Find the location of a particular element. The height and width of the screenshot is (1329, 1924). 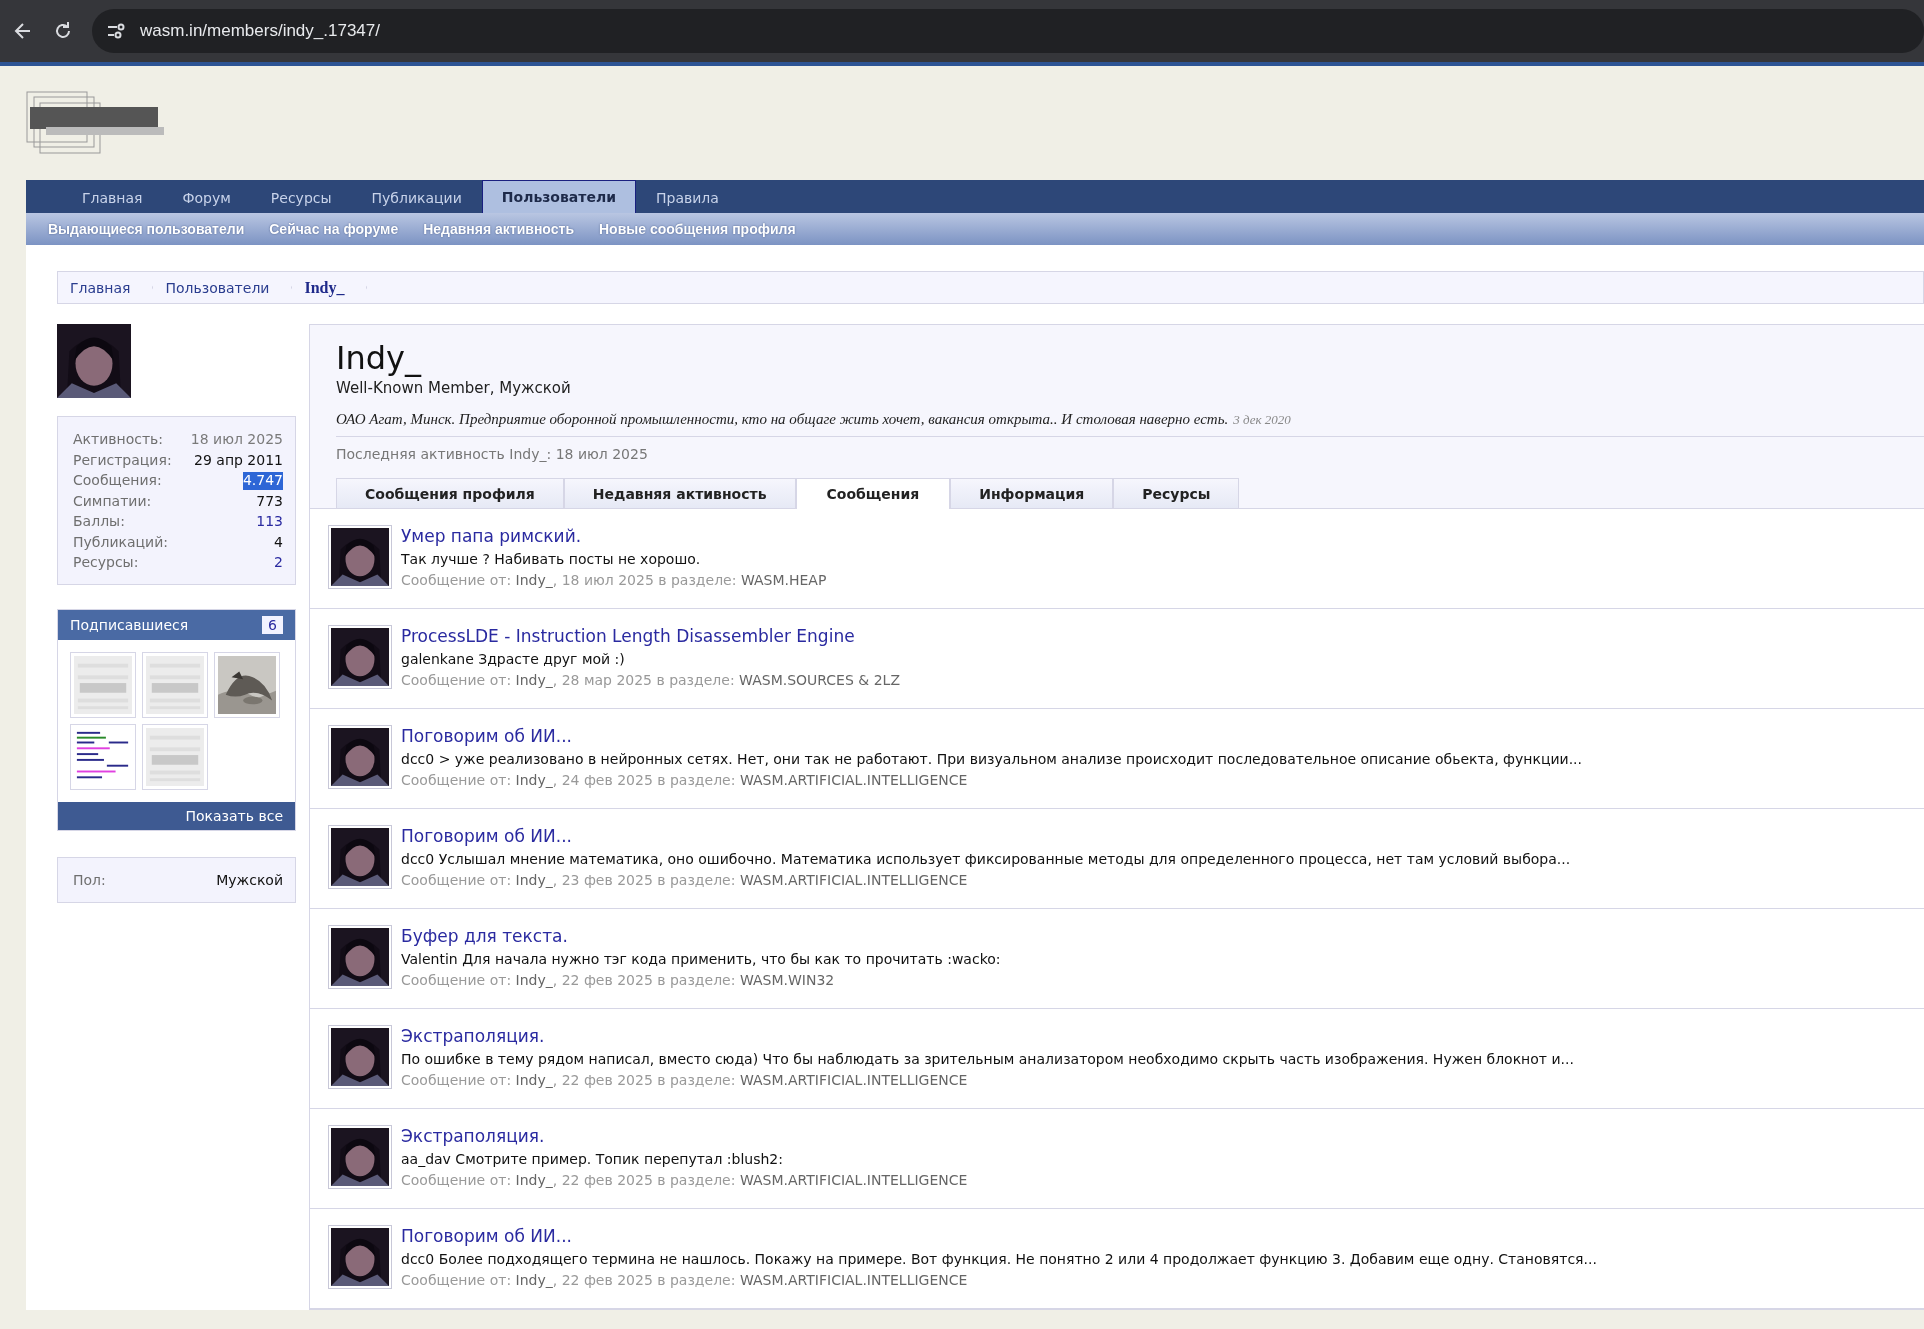

breadcrumb-item: Indy_ is located at coordinates (330, 287).